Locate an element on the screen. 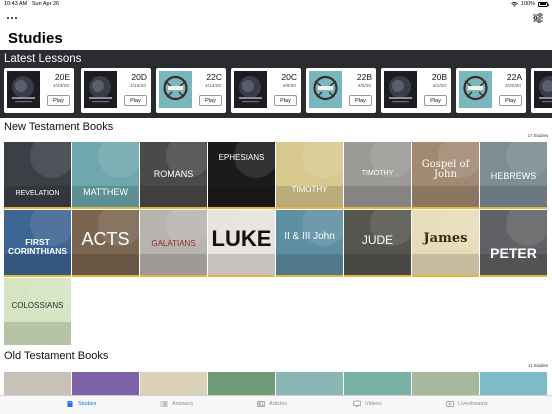 The height and width of the screenshot is (414, 552). lesson-card: 20C 4/8/20 Play is located at coordinates (266, 90).